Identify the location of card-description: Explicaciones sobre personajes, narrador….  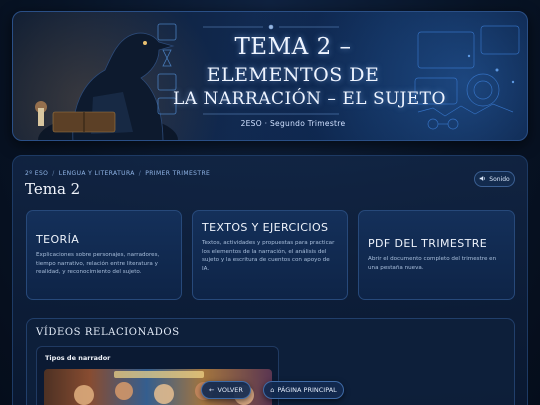
(98, 264).